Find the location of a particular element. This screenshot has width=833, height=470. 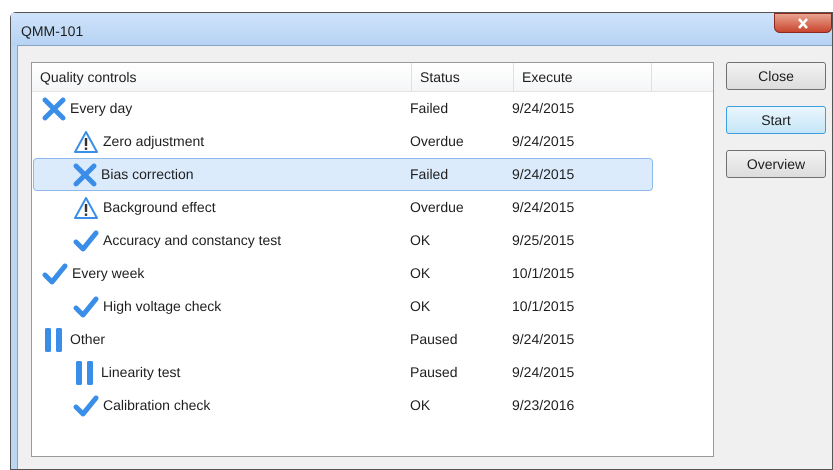

tree-row: Linearity test Paused 9/24/2015 is located at coordinates (343, 372).